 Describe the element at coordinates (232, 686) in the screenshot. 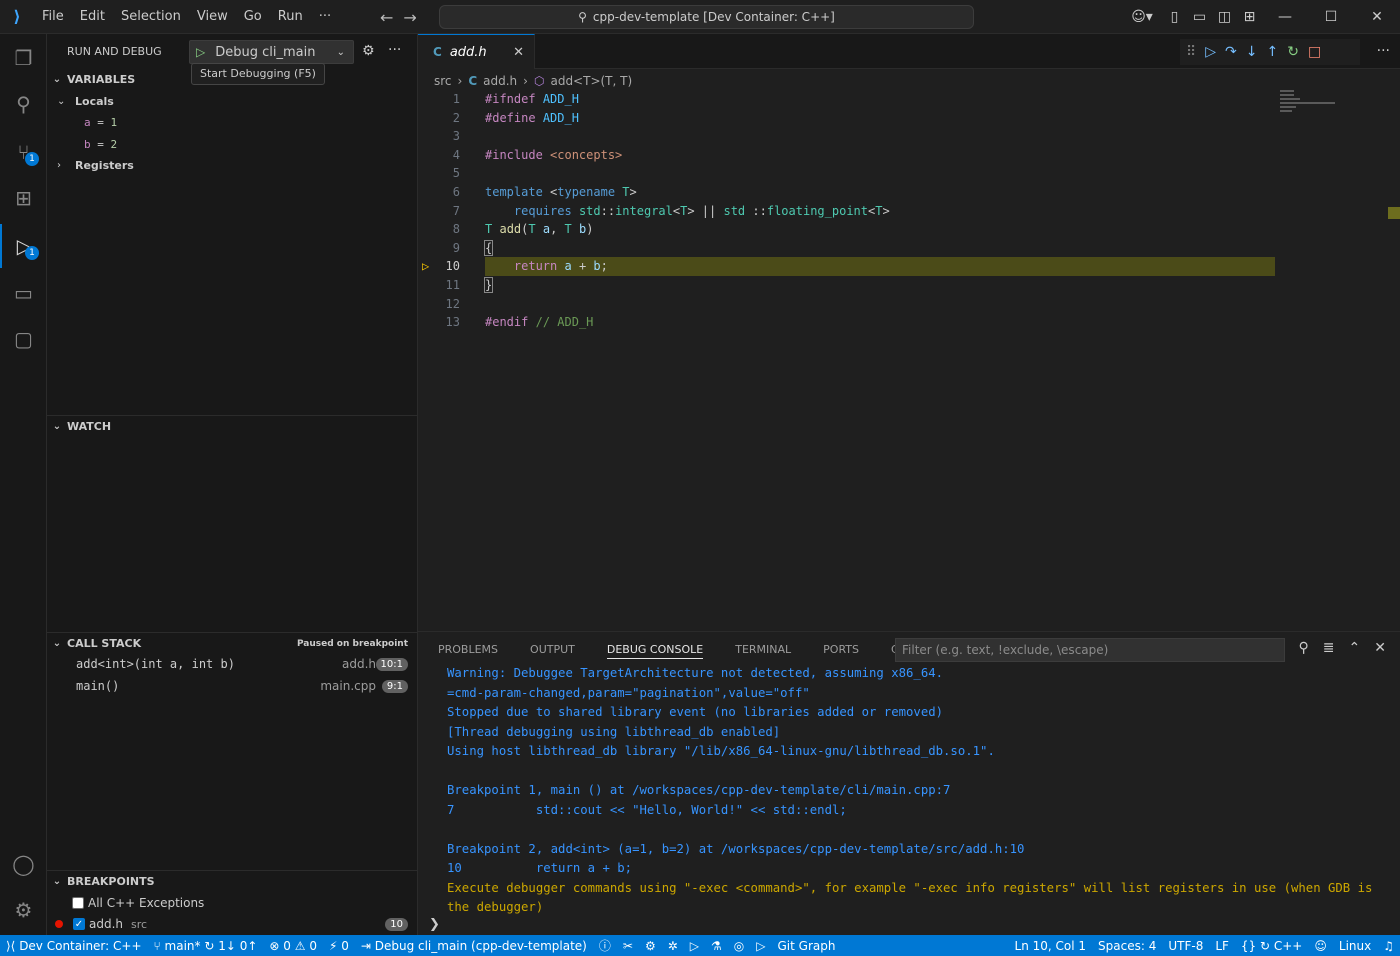

I see `stack-frame: main() main.cpp 9:1` at that location.